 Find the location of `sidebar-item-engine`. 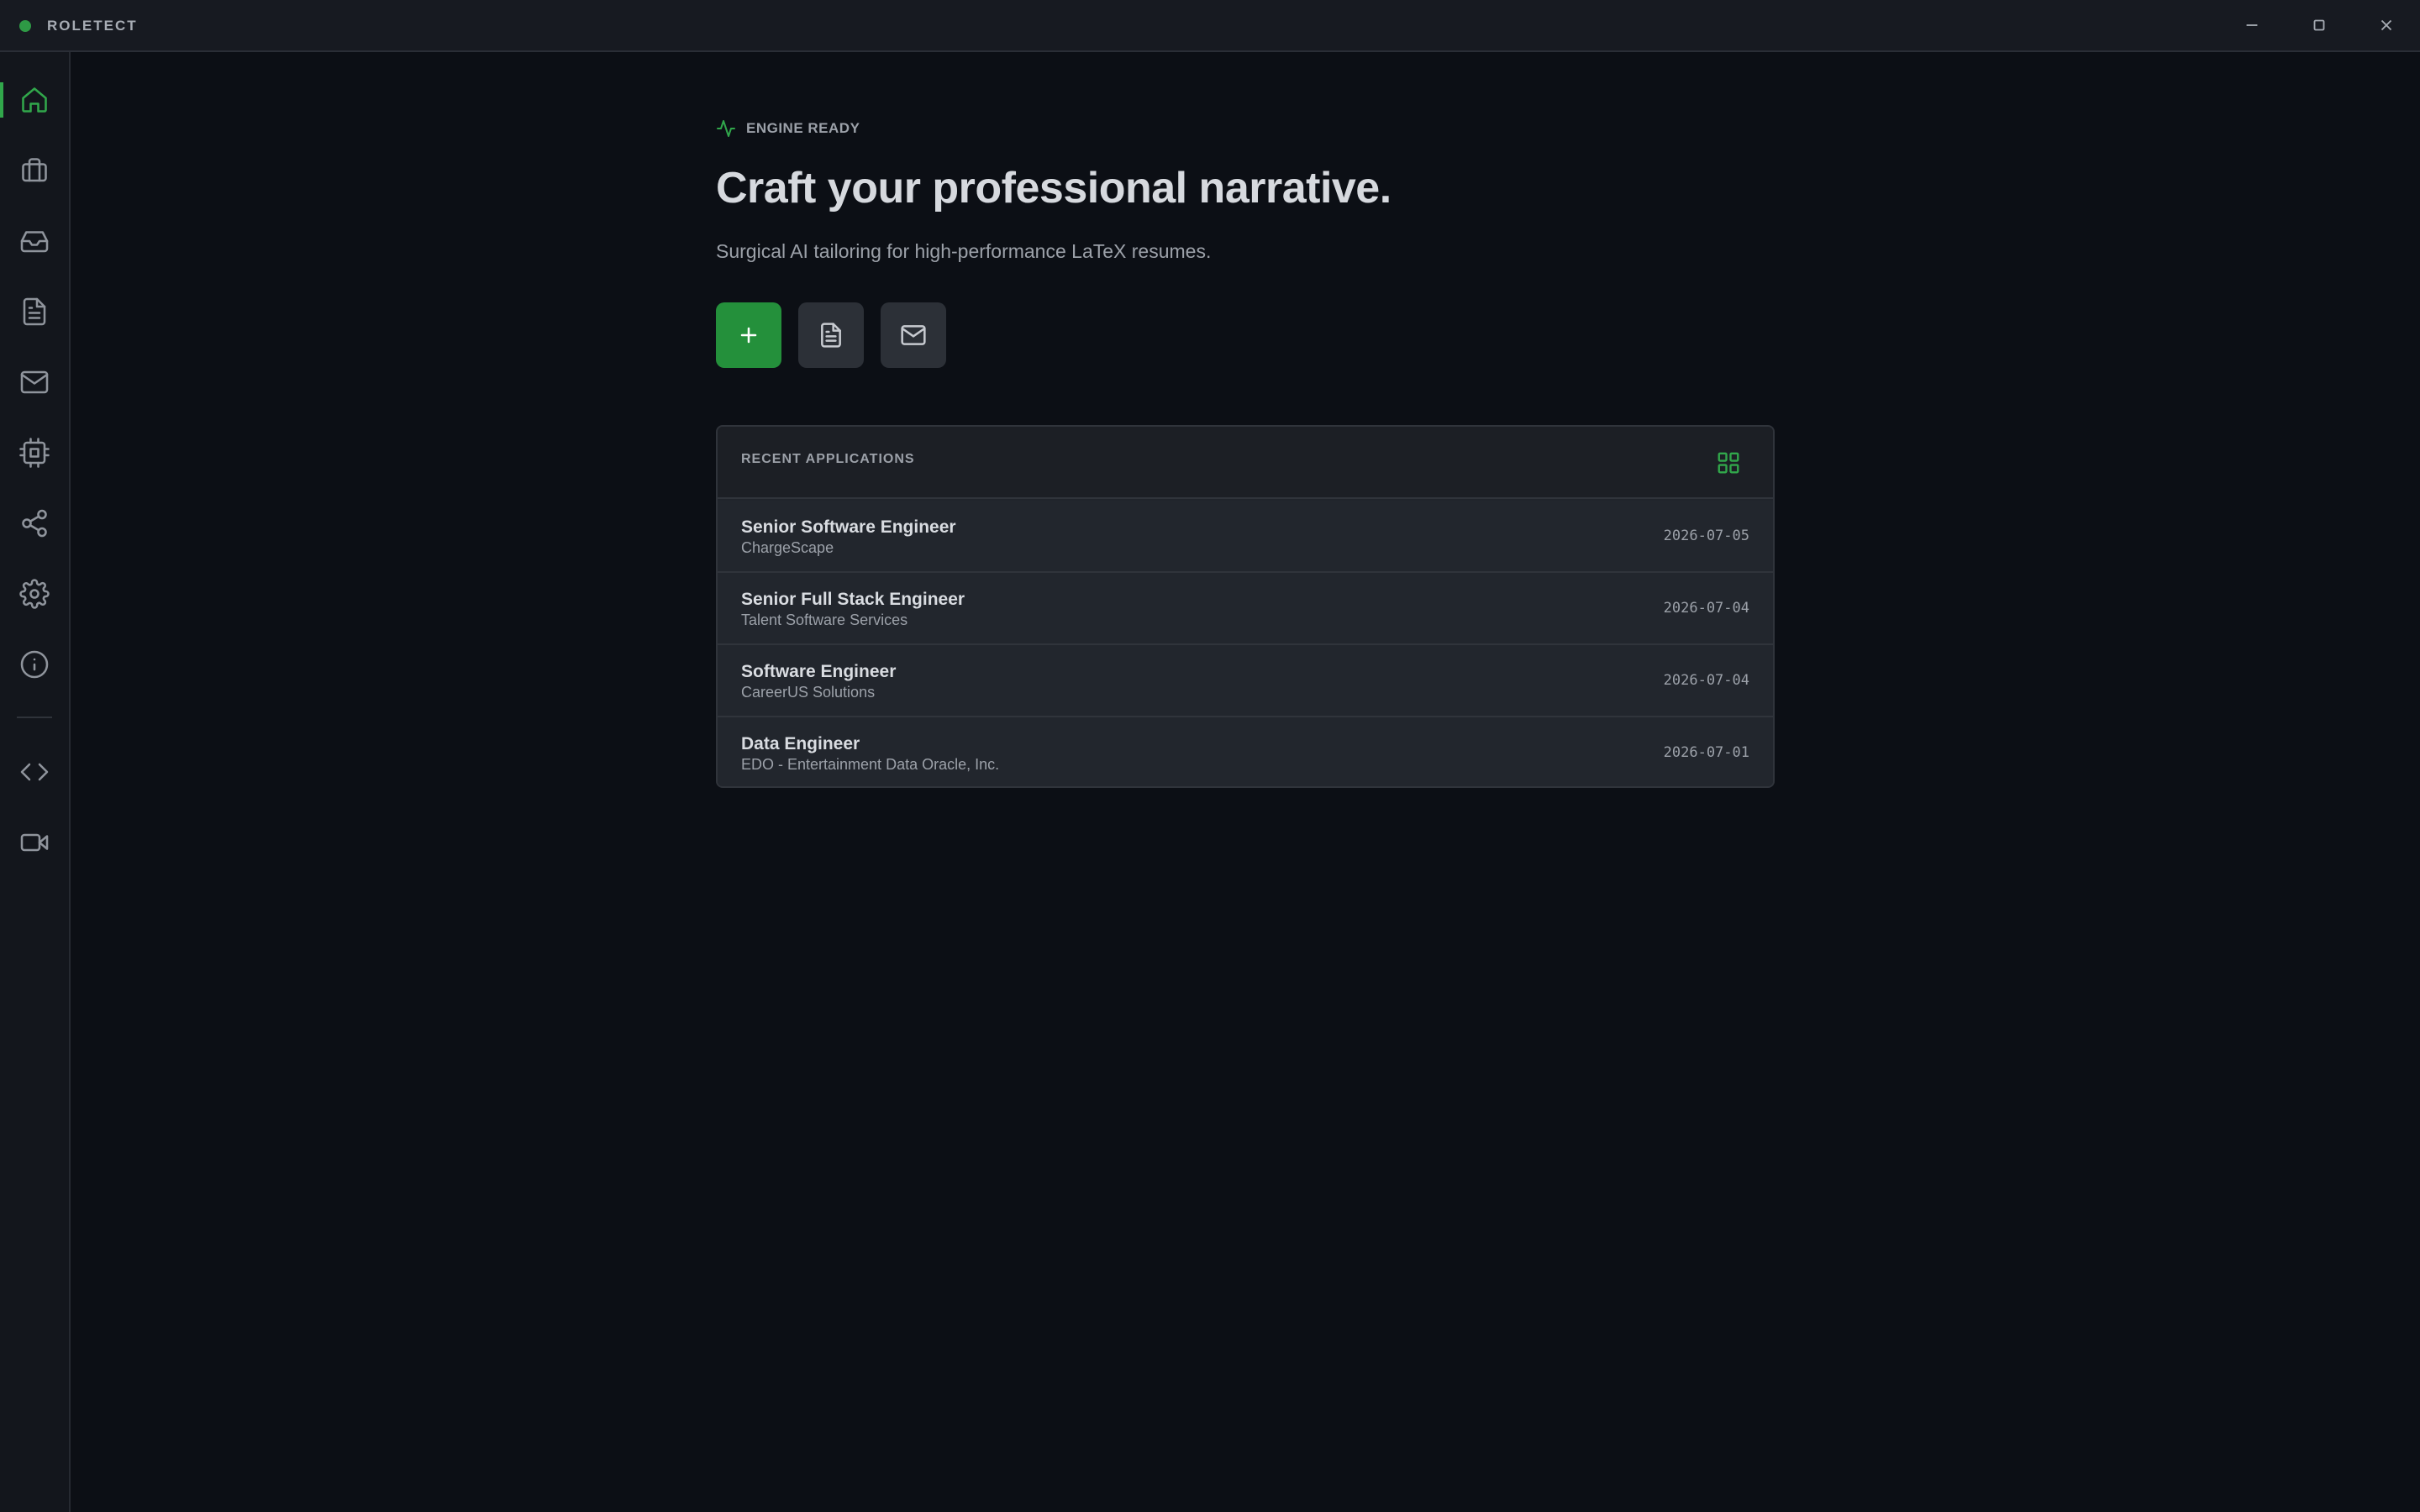

sidebar-item-engine is located at coordinates (34, 452).